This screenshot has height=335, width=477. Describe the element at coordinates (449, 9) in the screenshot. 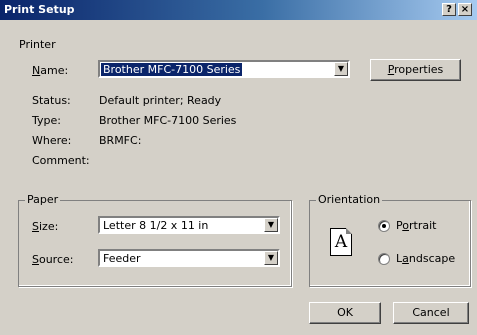

I see `help-icon: ?` at that location.